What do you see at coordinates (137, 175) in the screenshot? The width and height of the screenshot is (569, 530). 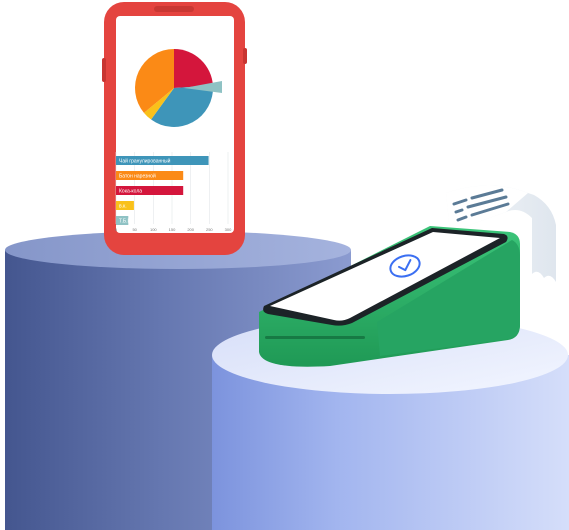 I see `bar-label: Батон нарезной` at bounding box center [137, 175].